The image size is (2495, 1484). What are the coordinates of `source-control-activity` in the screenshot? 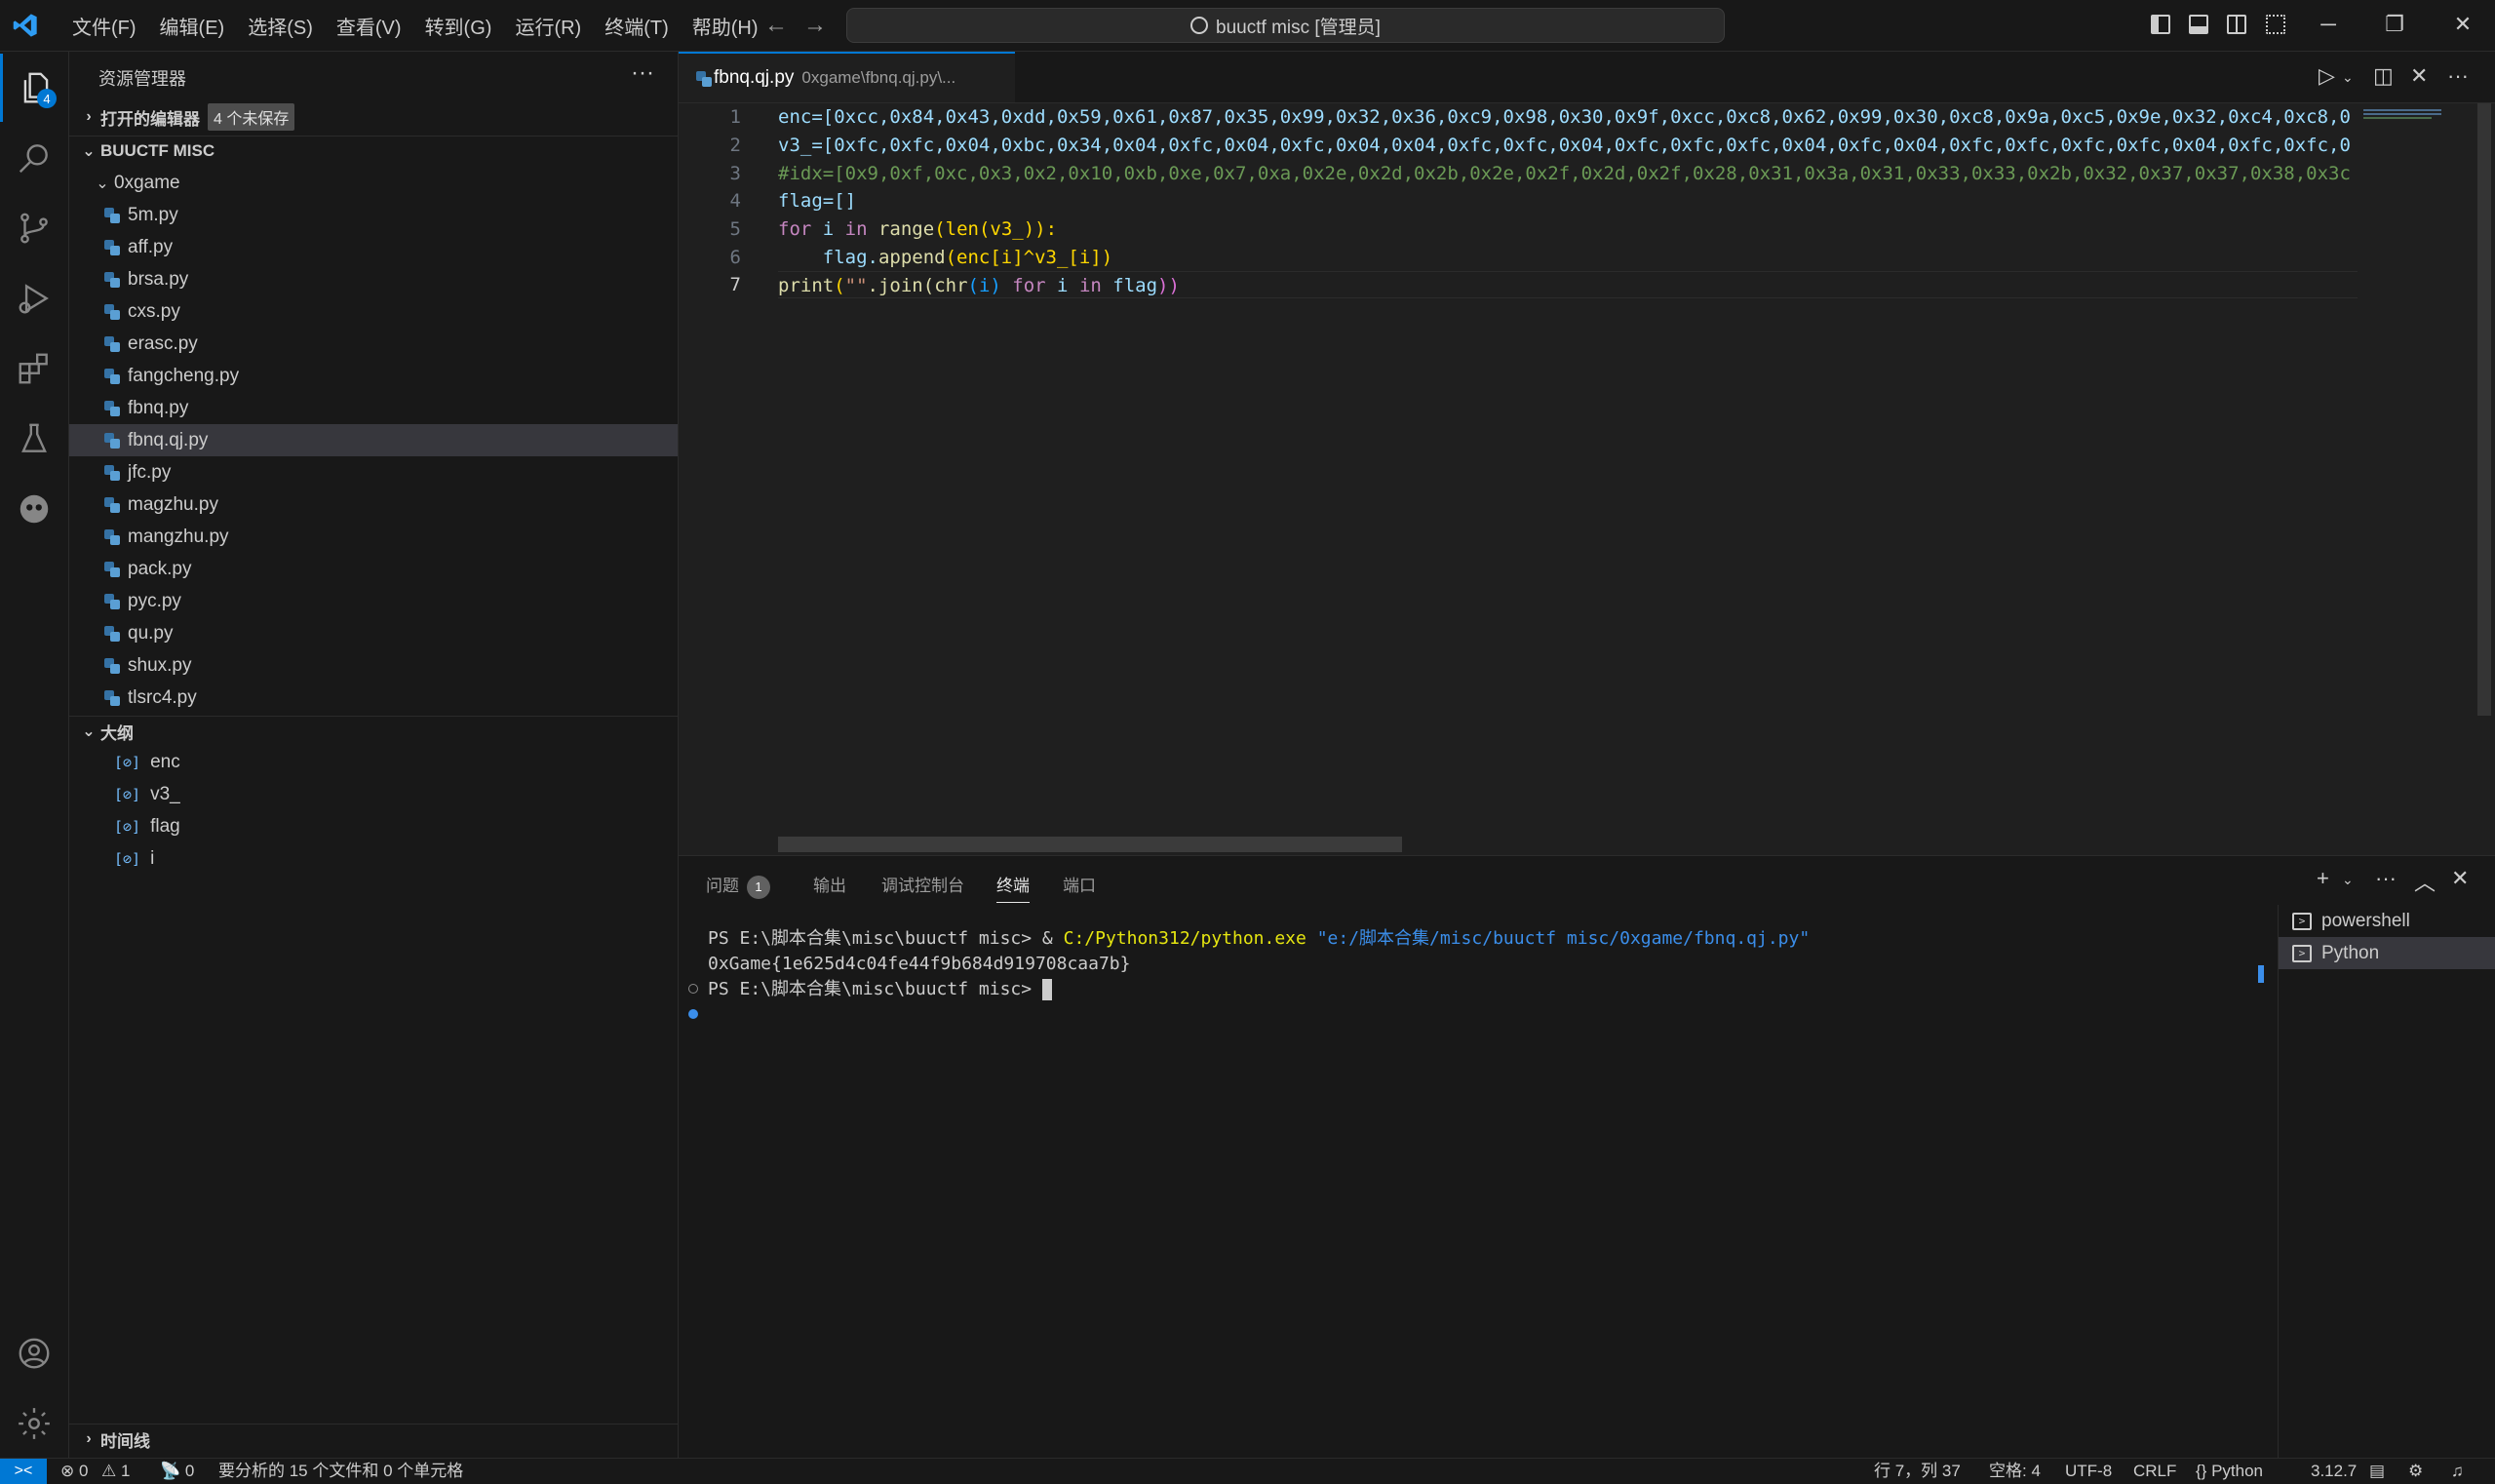 It's located at (34, 228).